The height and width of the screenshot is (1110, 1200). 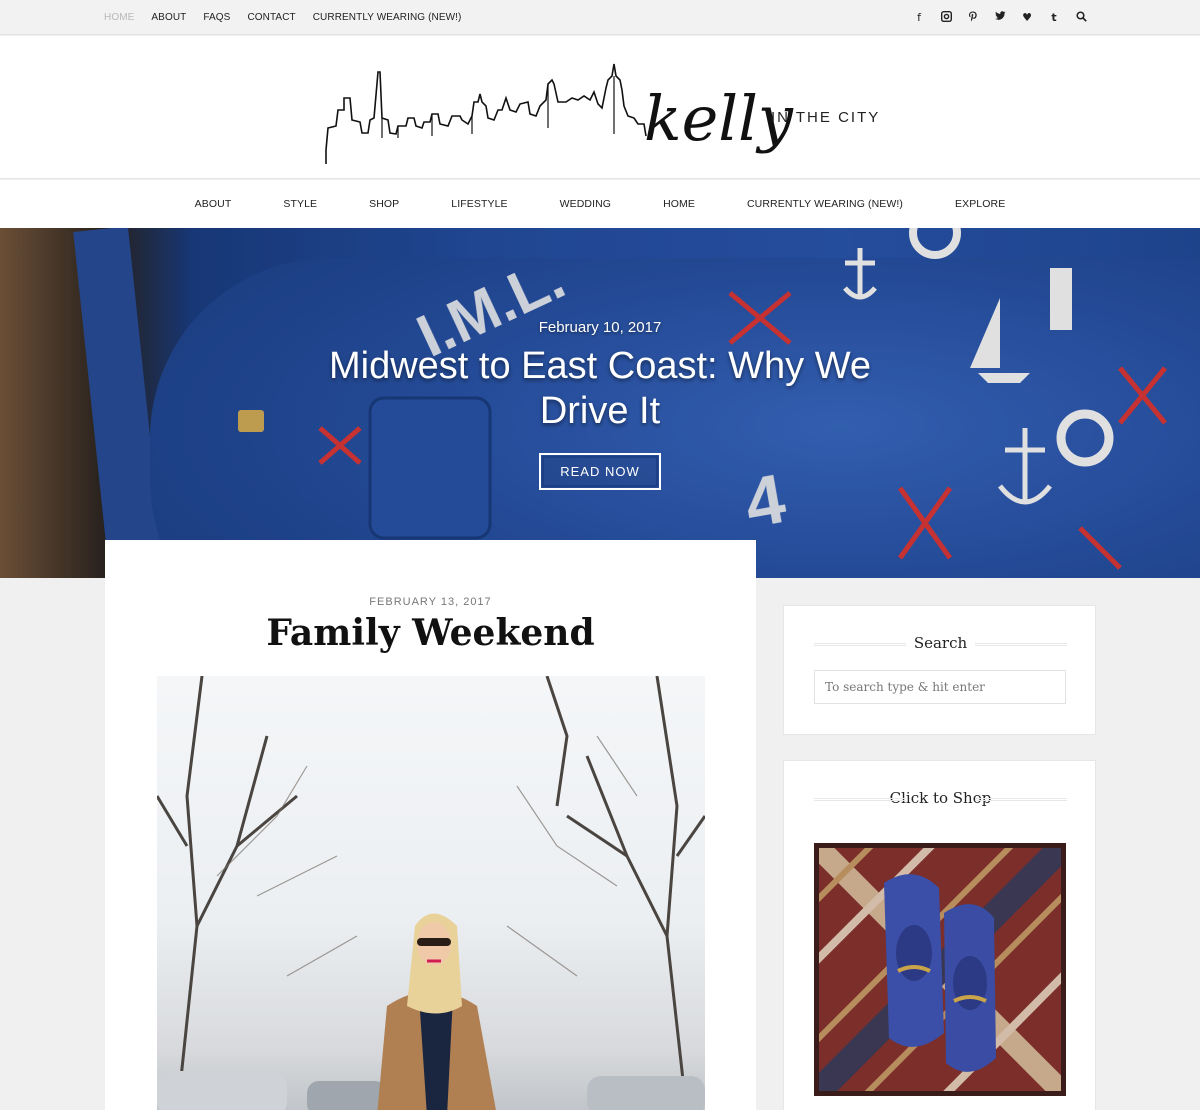 What do you see at coordinates (940, 798) in the screenshot?
I see `shop-widget-title: Click to Shop` at bounding box center [940, 798].